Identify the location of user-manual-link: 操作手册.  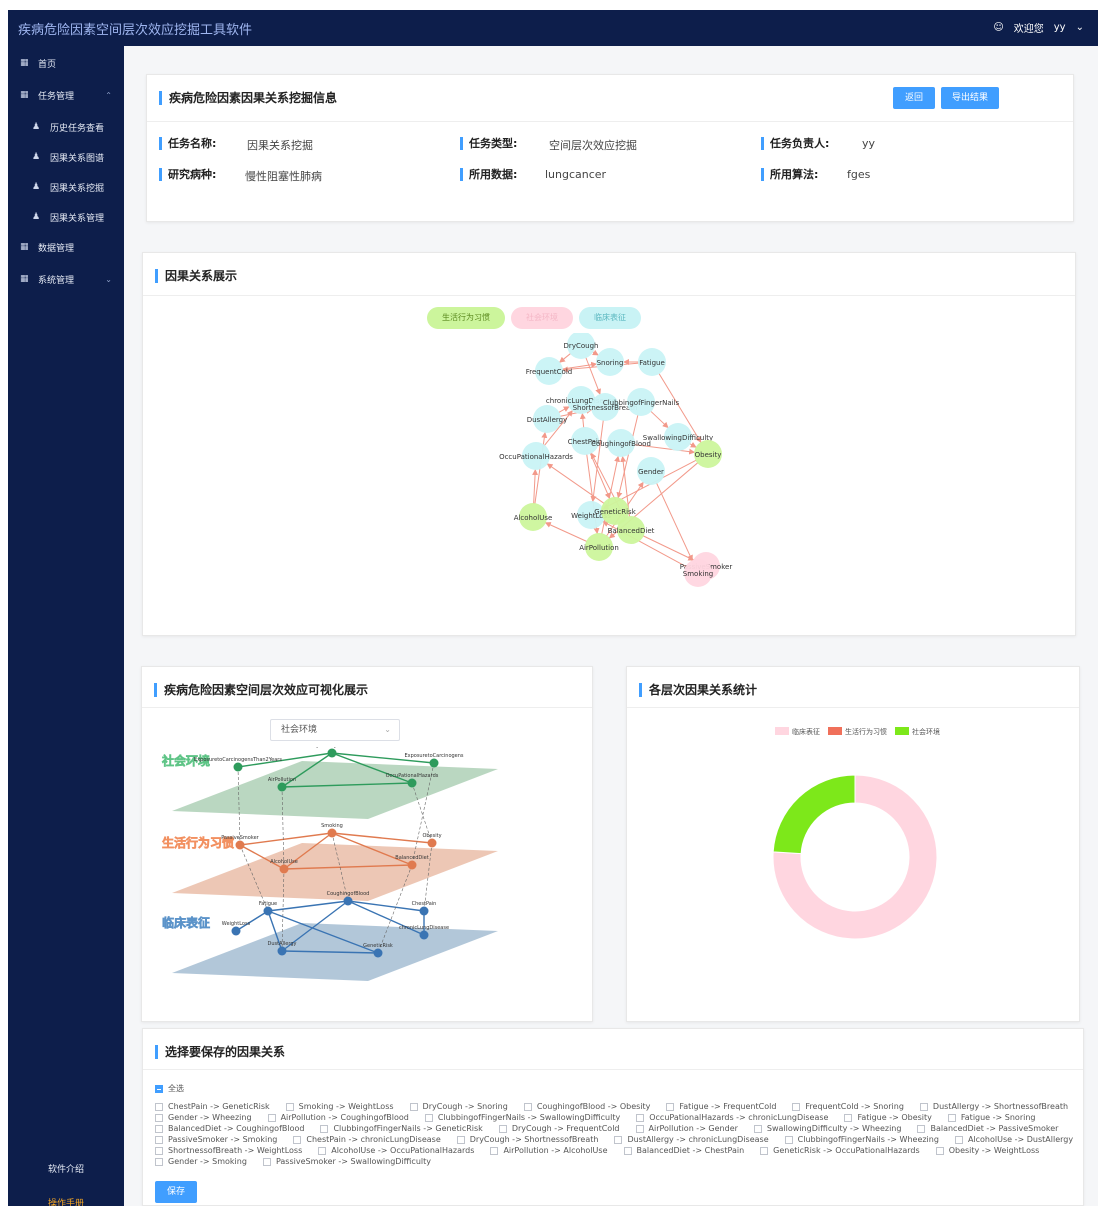
(66, 1201).